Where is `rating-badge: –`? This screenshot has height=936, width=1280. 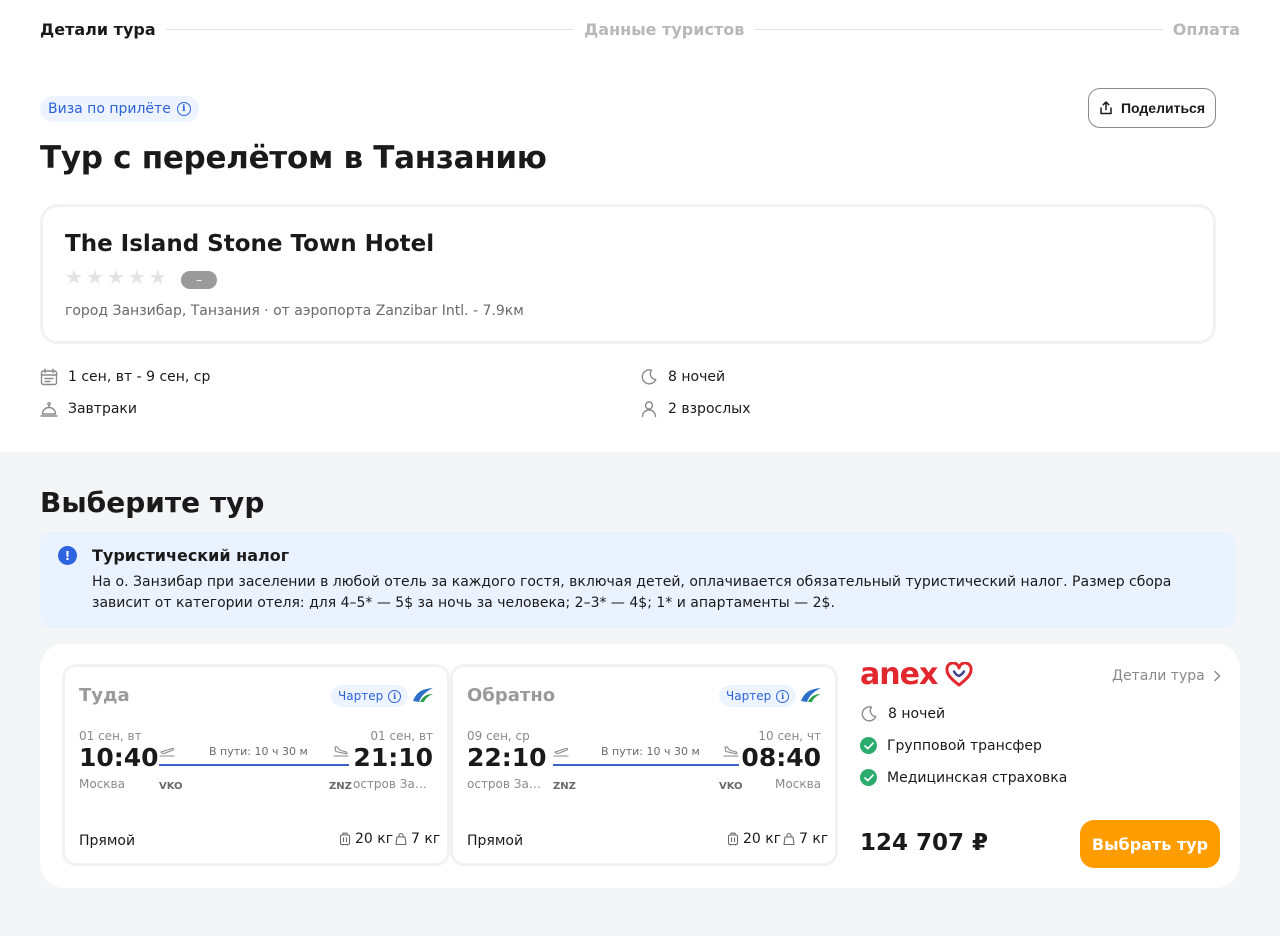
rating-badge: – is located at coordinates (199, 280).